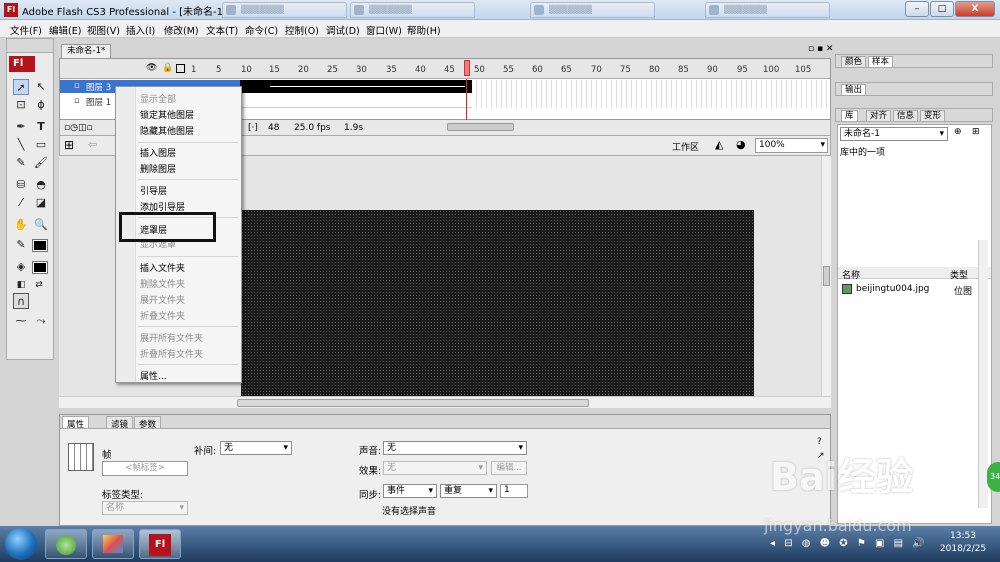 This screenshot has height=562, width=1000. Describe the element at coordinates (76, 423) in the screenshot. I see `tab-properties: 属性` at that location.